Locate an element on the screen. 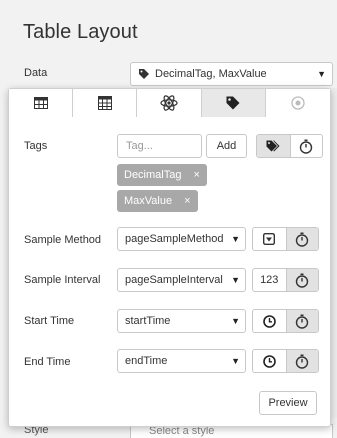 The height and width of the screenshot is (438, 337). tab-calculator is located at coordinates (105, 103).